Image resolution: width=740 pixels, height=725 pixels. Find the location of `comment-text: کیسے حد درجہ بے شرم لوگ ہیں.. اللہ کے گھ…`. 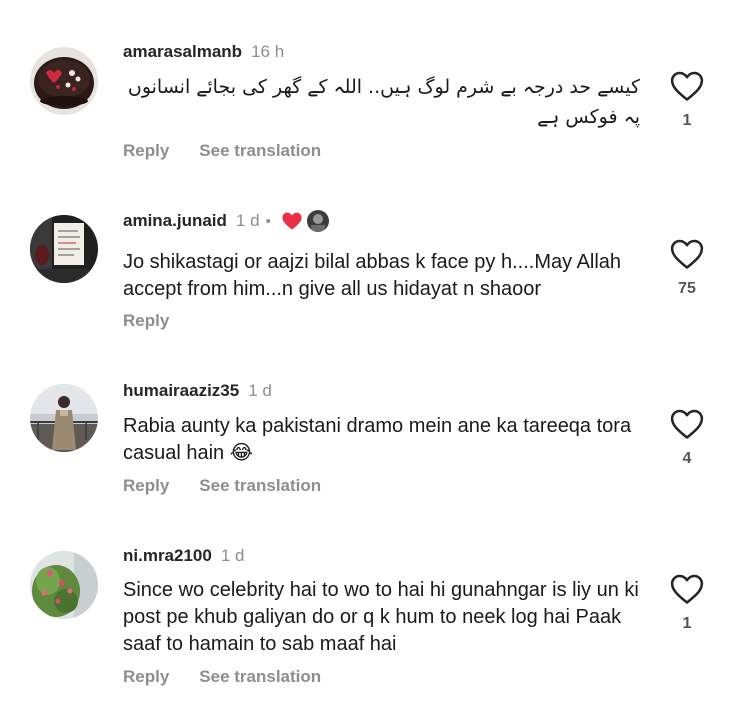

comment-text: کیسے حد درجہ بے شرم لوگ ہیں.. اللہ کے گھ… is located at coordinates (383, 102).